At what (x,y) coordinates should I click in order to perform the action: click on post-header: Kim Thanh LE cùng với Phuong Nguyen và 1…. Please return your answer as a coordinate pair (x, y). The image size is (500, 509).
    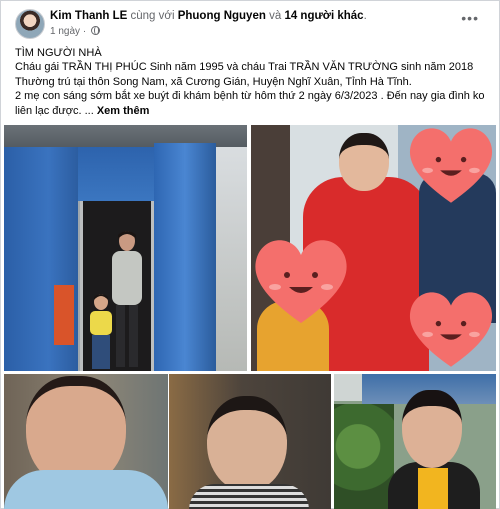
    Looking at the image, I should click on (250, 23).